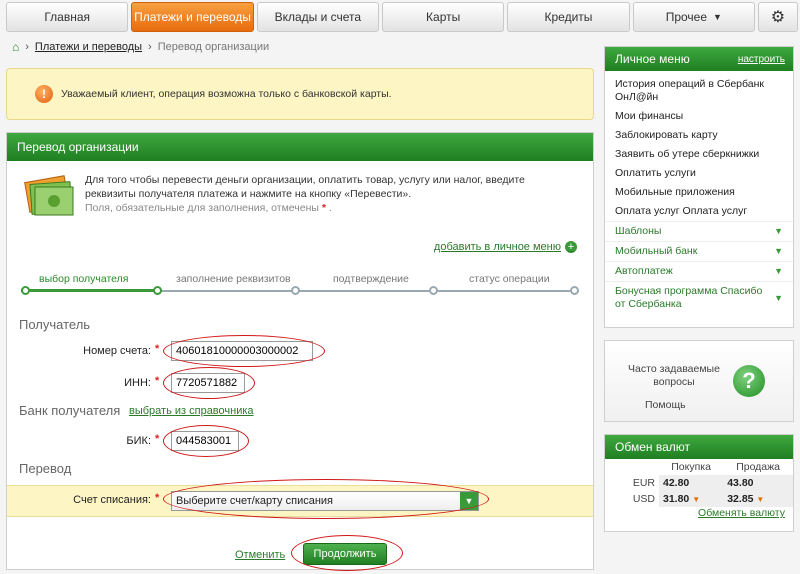 The width and height of the screenshot is (800, 574). Describe the element at coordinates (44, 94) in the screenshot. I see `exclamation-icon: !` at that location.